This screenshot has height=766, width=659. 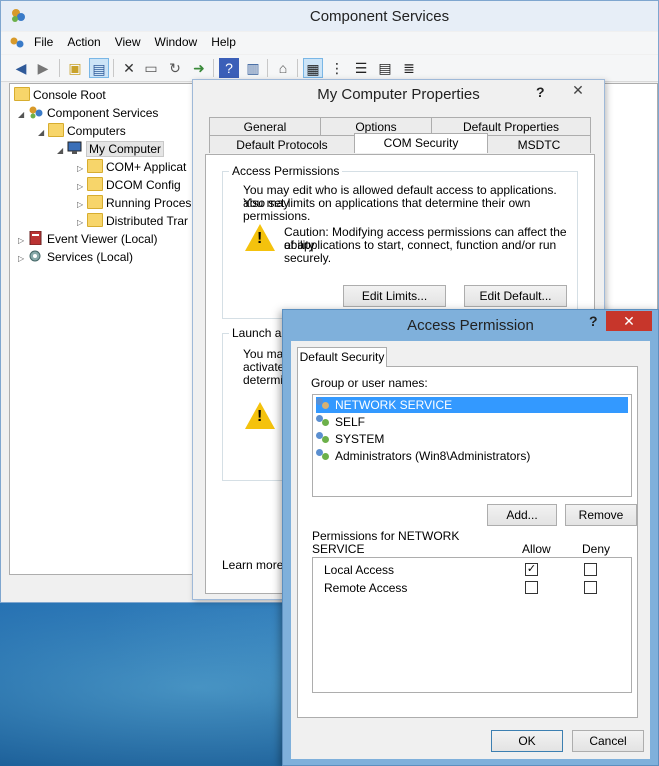 What do you see at coordinates (60, 95) in the screenshot?
I see `tree-node-console-root: Console Root` at bounding box center [60, 95].